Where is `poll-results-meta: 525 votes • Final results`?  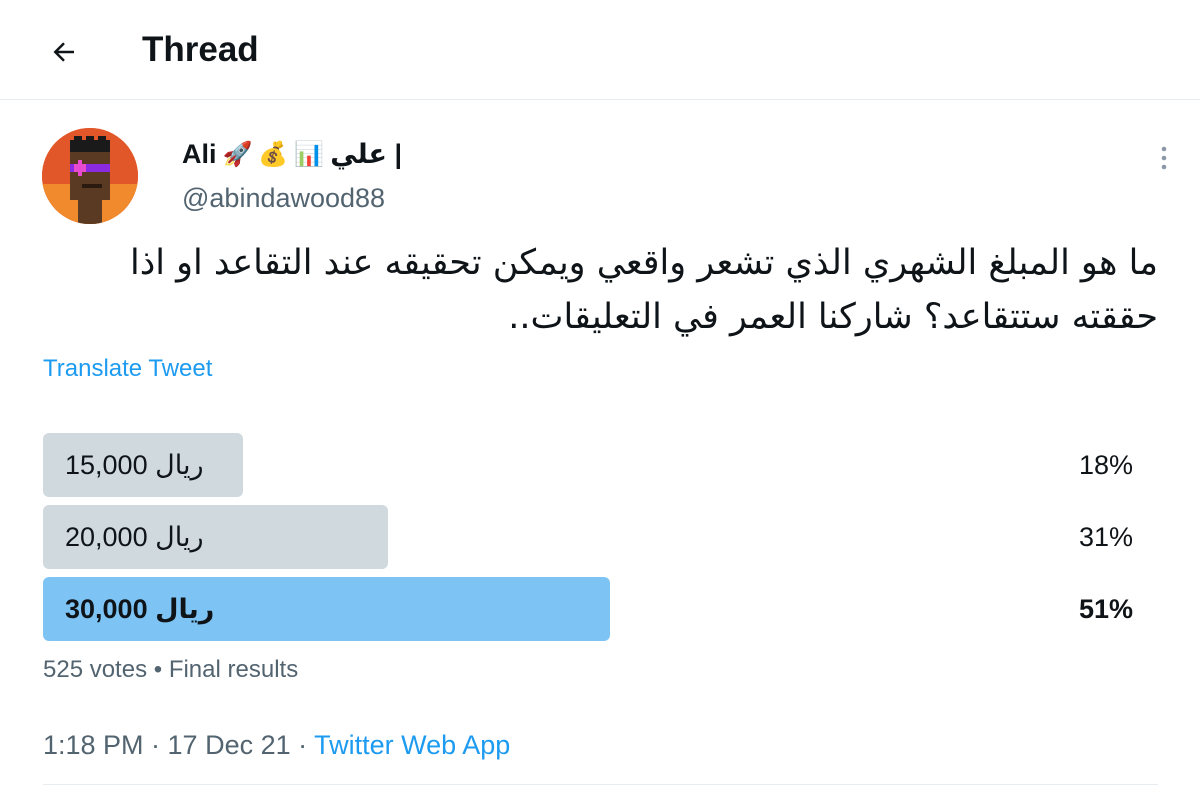
poll-results-meta: 525 votes • Final results is located at coordinates (171, 669).